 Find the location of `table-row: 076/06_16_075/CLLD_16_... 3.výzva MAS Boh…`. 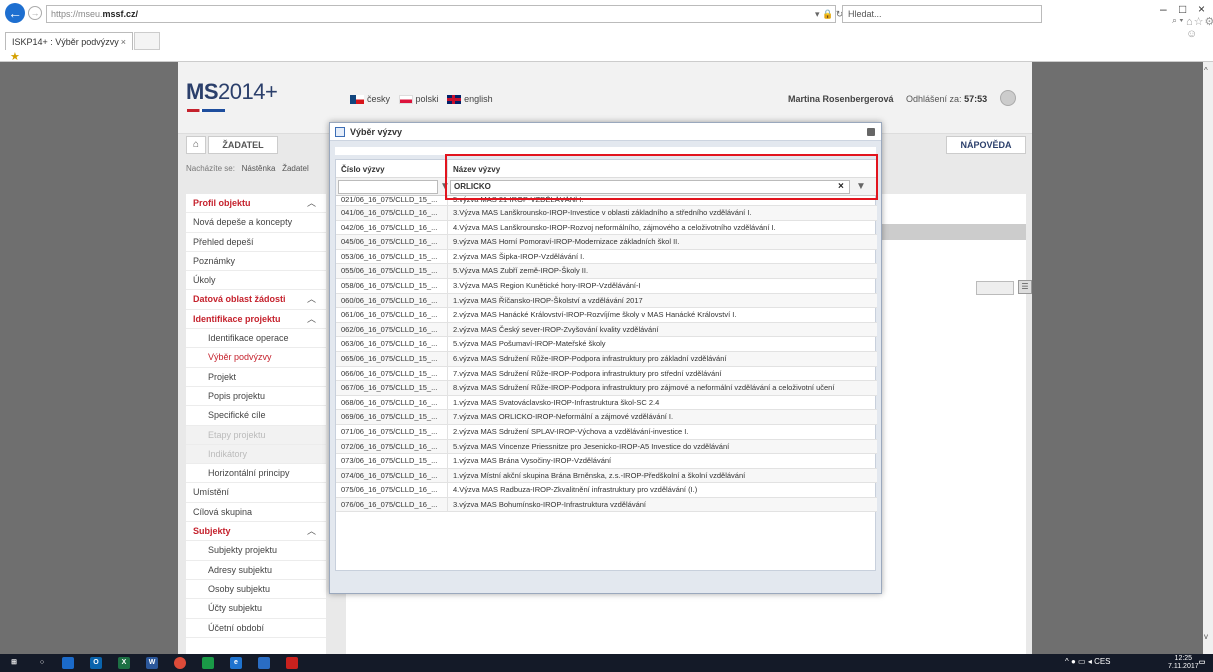

table-row: 076/06_16_075/CLLD_16_... 3.výzva MAS Boh… is located at coordinates (606, 505).